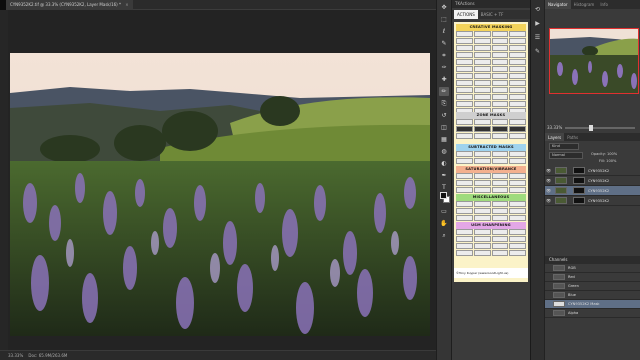 This screenshot has width=640, height=360. Describe the element at coordinates (444, 19) in the screenshot. I see `marquee-tool: ⬚` at that location.